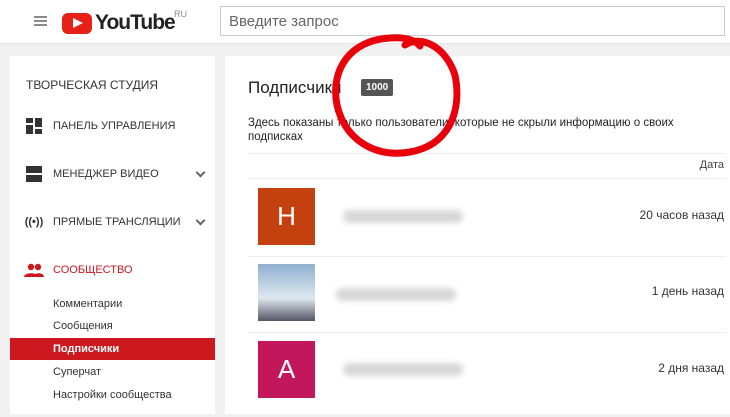  I want to click on table-row: А 2 дня назад, so click(486, 379).